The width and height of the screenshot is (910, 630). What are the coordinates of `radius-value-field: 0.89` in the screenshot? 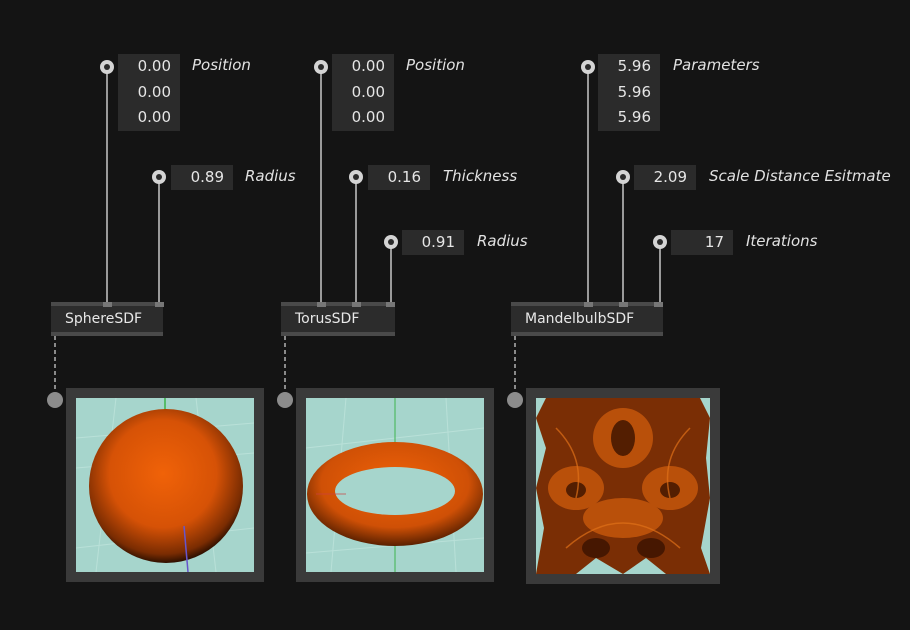 It's located at (202, 177).